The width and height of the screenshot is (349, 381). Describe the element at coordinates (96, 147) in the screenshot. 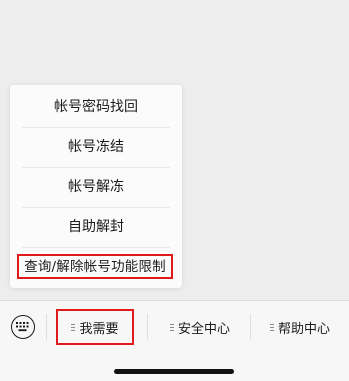

I see `menu-item-account-freeze: 帐号冻结` at that location.